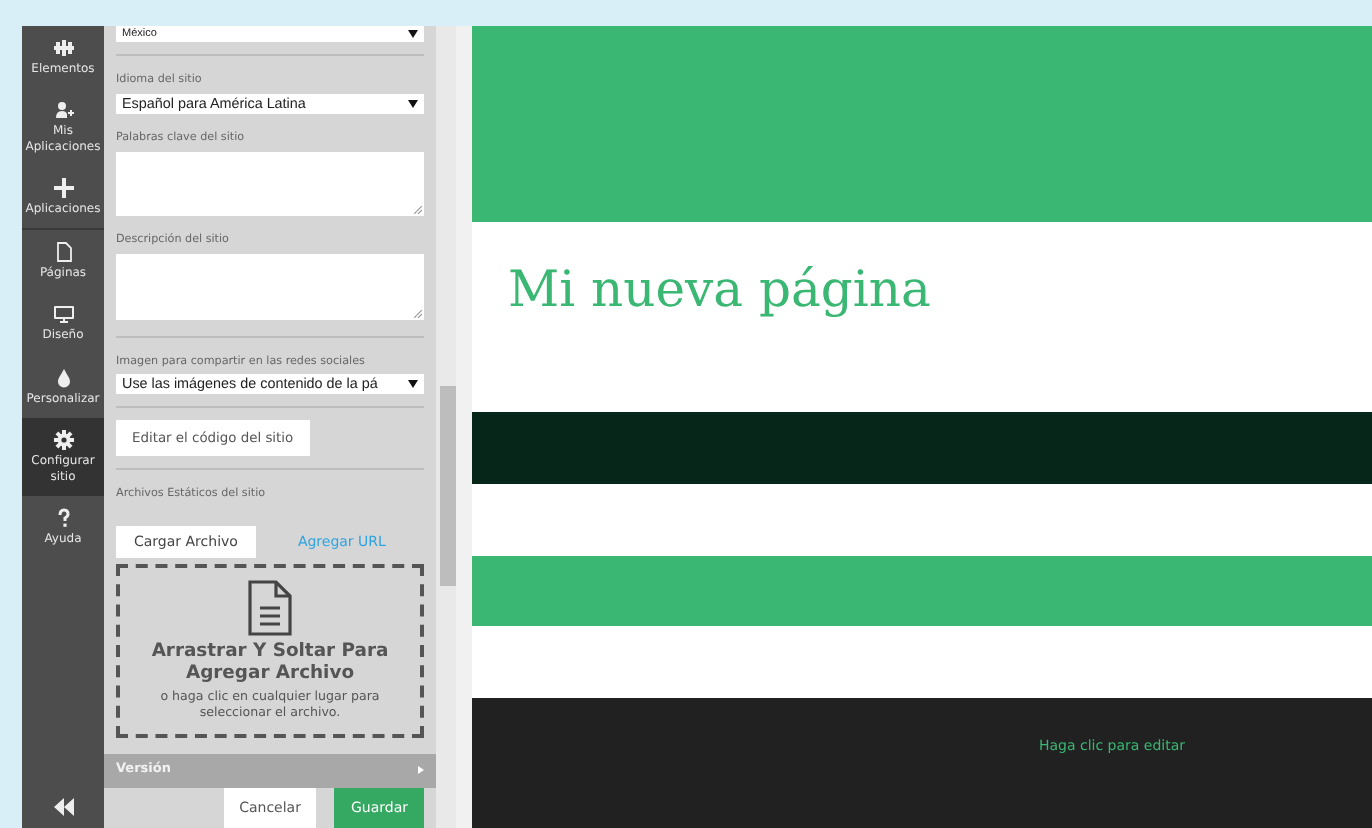 The width and height of the screenshot is (1372, 828). I want to click on elements-icon, so click(63, 48).